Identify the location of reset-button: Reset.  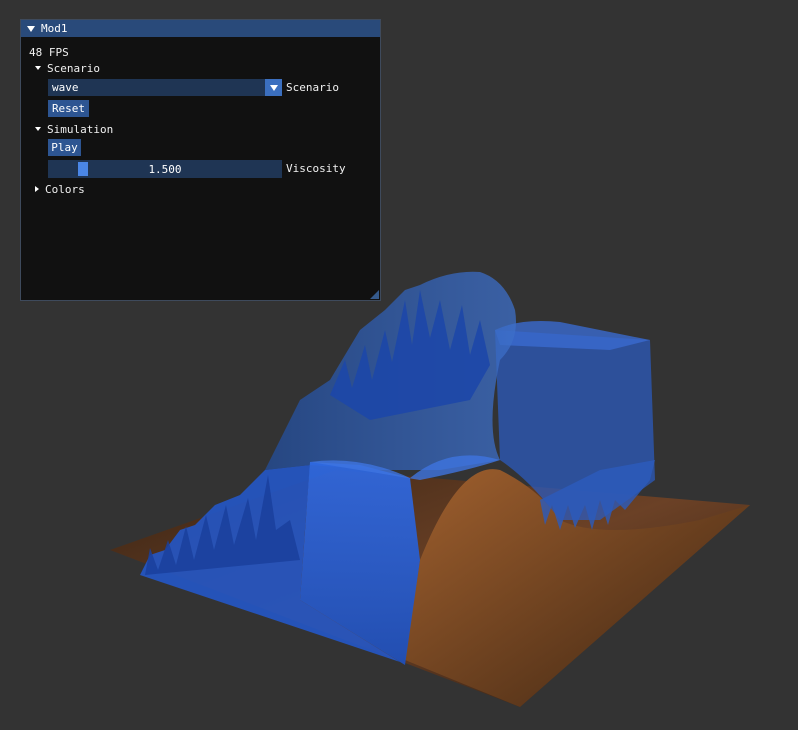
(68, 108).